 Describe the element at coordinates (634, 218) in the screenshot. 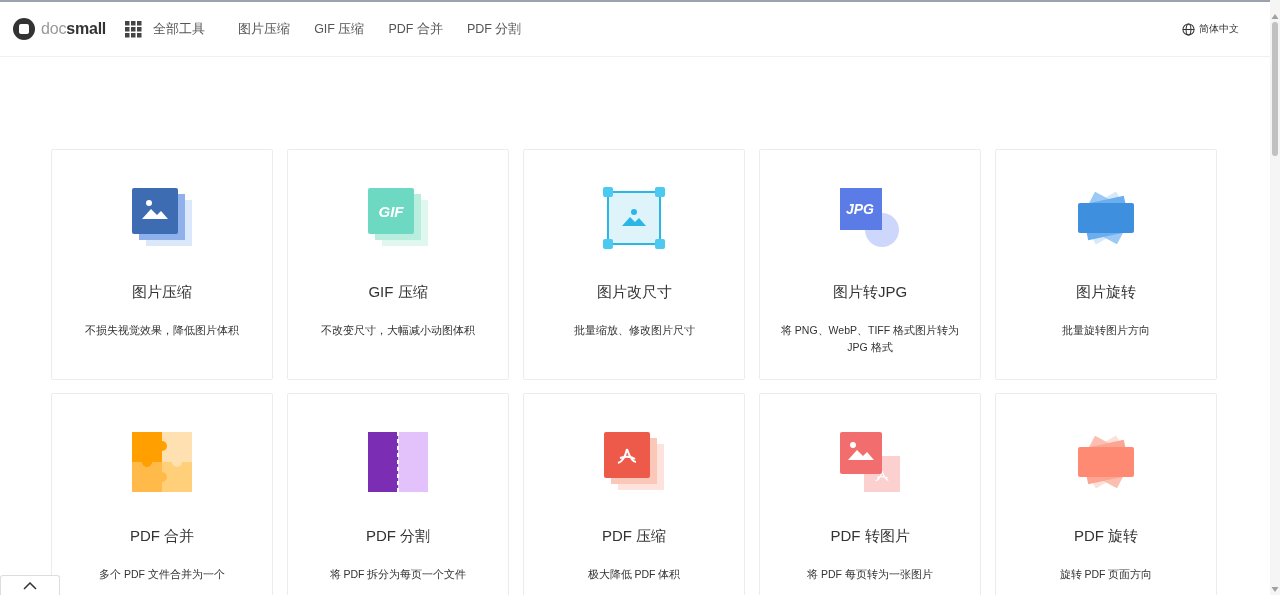

I see `resize-frame-icon` at that location.